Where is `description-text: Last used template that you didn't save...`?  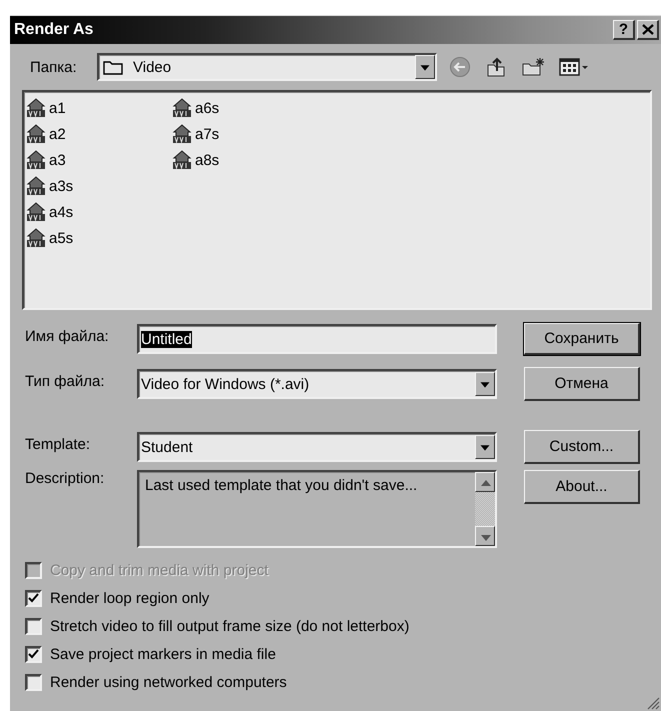
description-text: Last used template that you didn't save... is located at coordinates (281, 486).